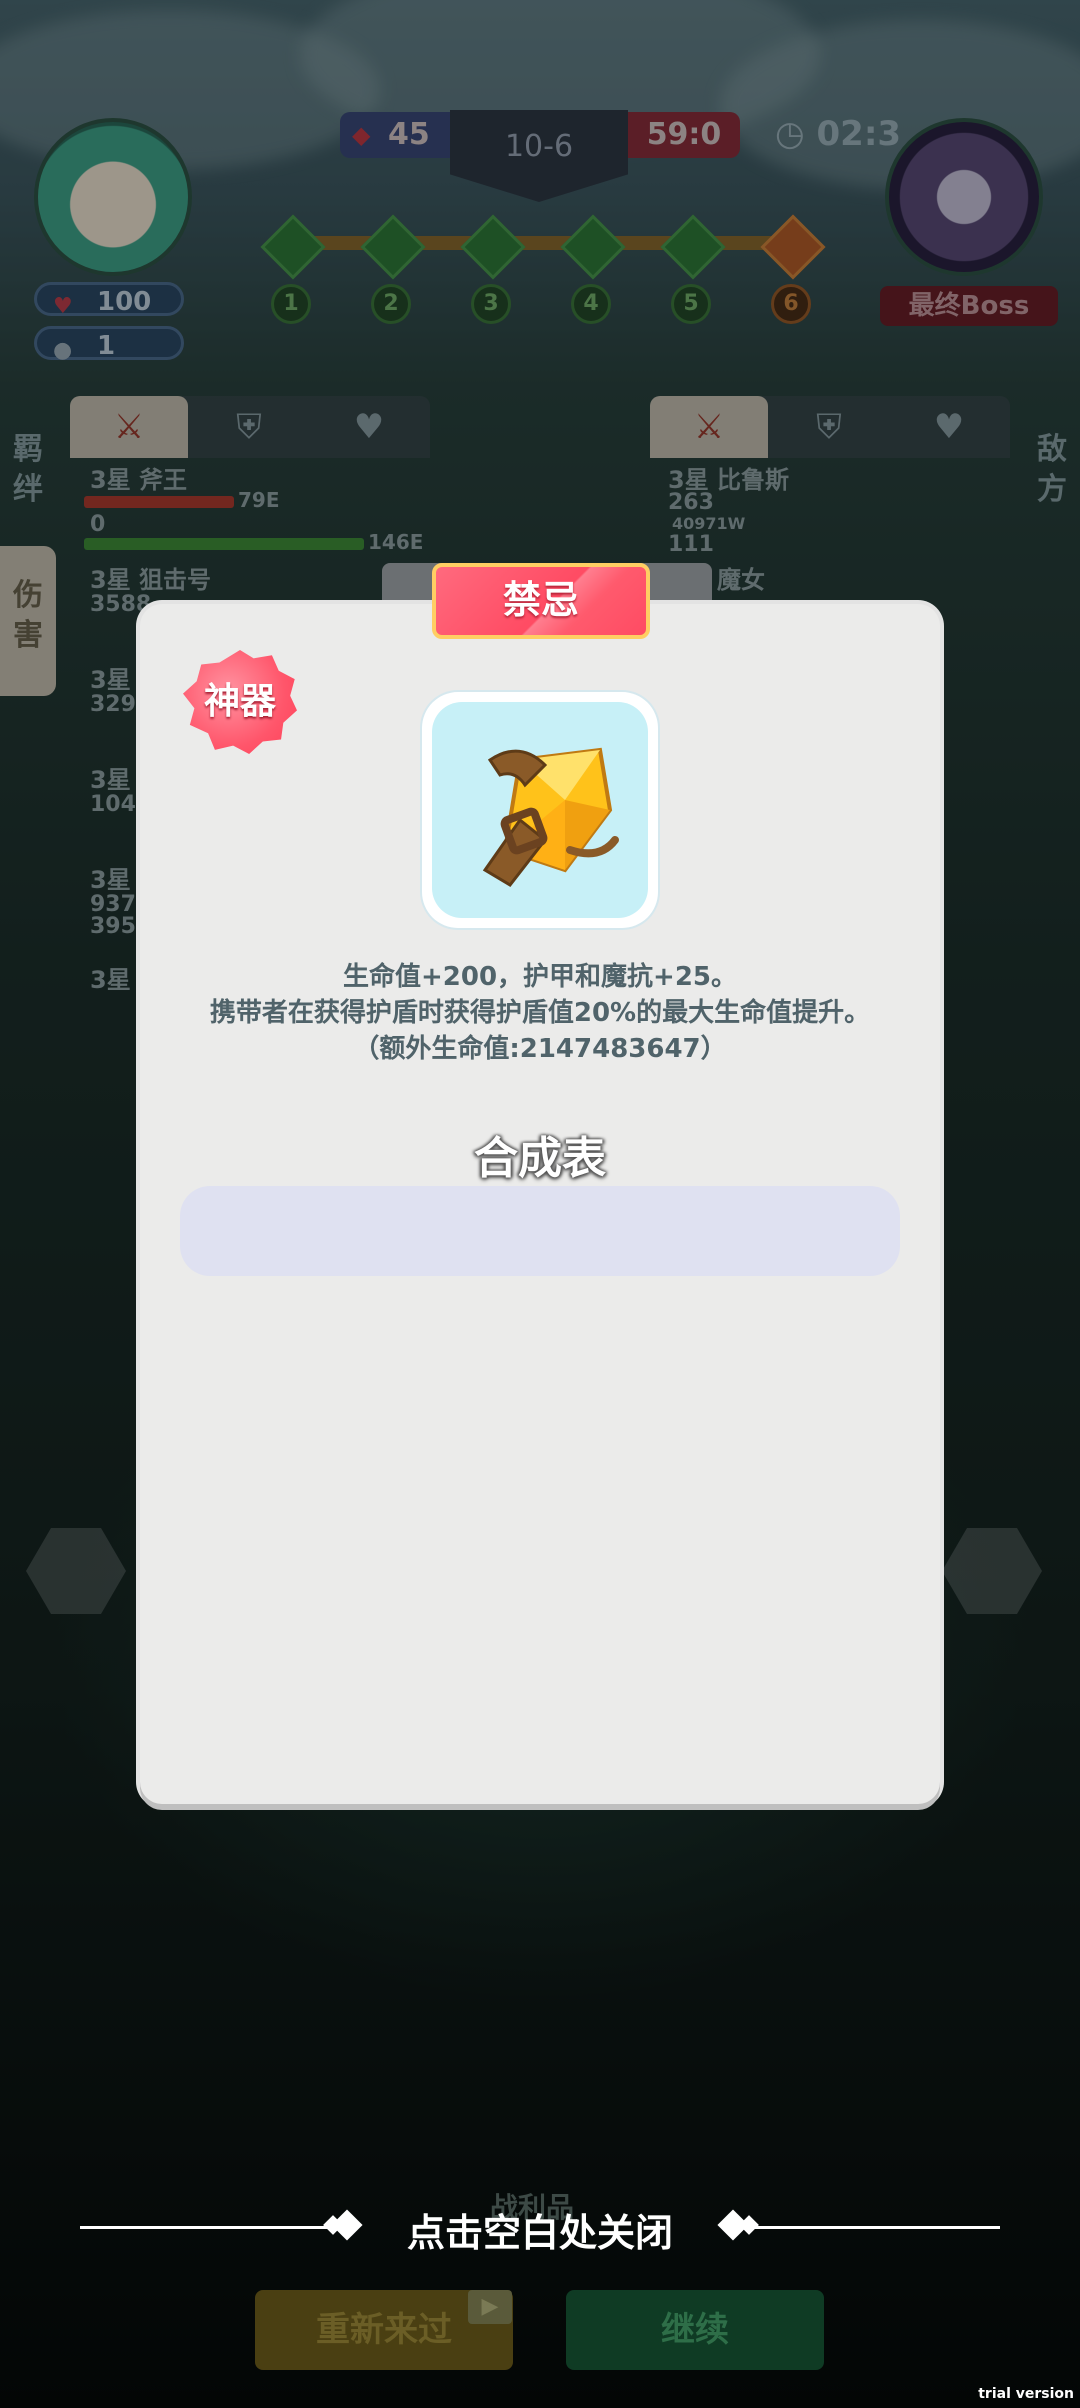  What do you see at coordinates (540, 977) in the screenshot?
I see `item-description-line1: 生命值+200，护甲和魔抗+25。` at bounding box center [540, 977].